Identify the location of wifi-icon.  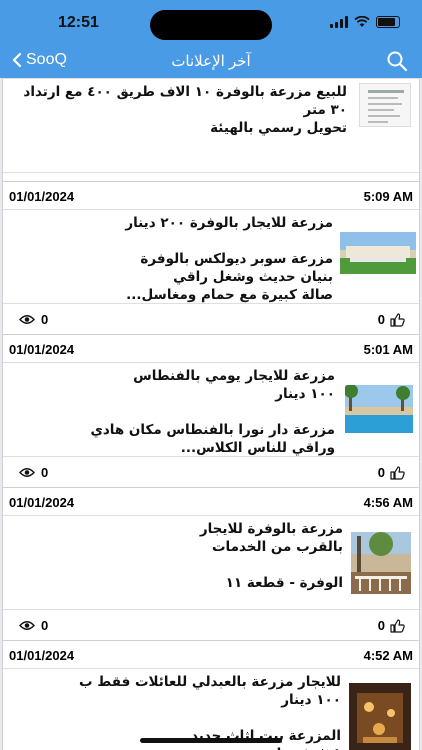
(362, 21).